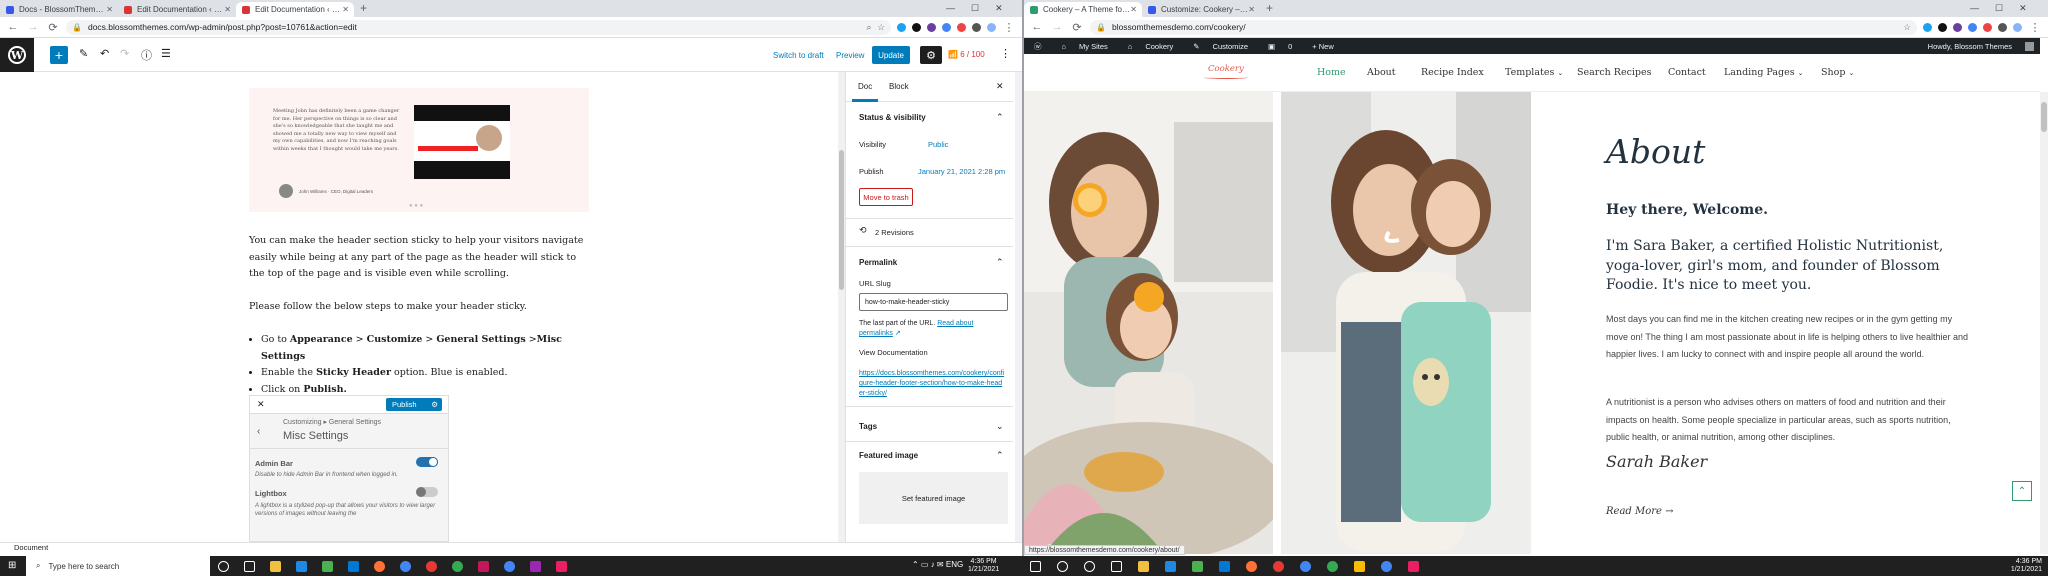 The image size is (2048, 576). Describe the element at coordinates (955, 323) in the screenshot. I see `read-about-link: Read about` at that location.